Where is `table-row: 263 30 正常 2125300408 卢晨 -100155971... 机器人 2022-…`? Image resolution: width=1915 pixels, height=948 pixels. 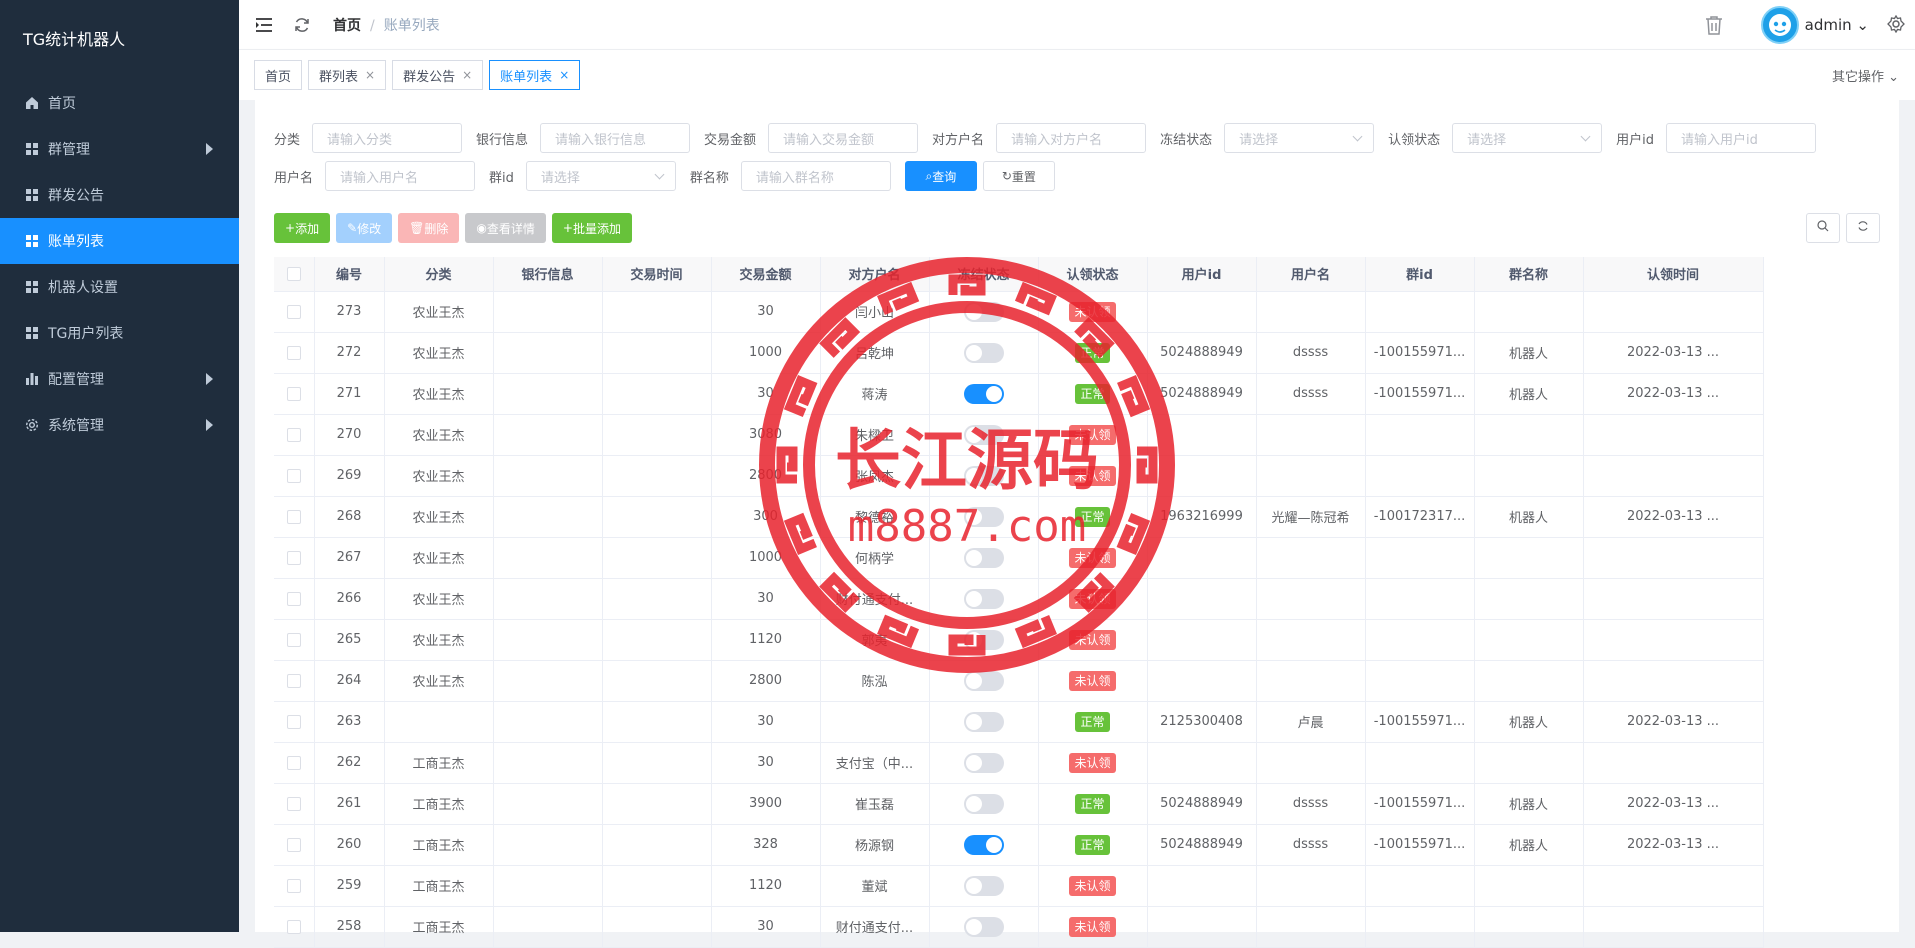 table-row: 263 30 正常 2125300408 卢晨 -100155971... 机器人 2022-… is located at coordinates (1019, 722).